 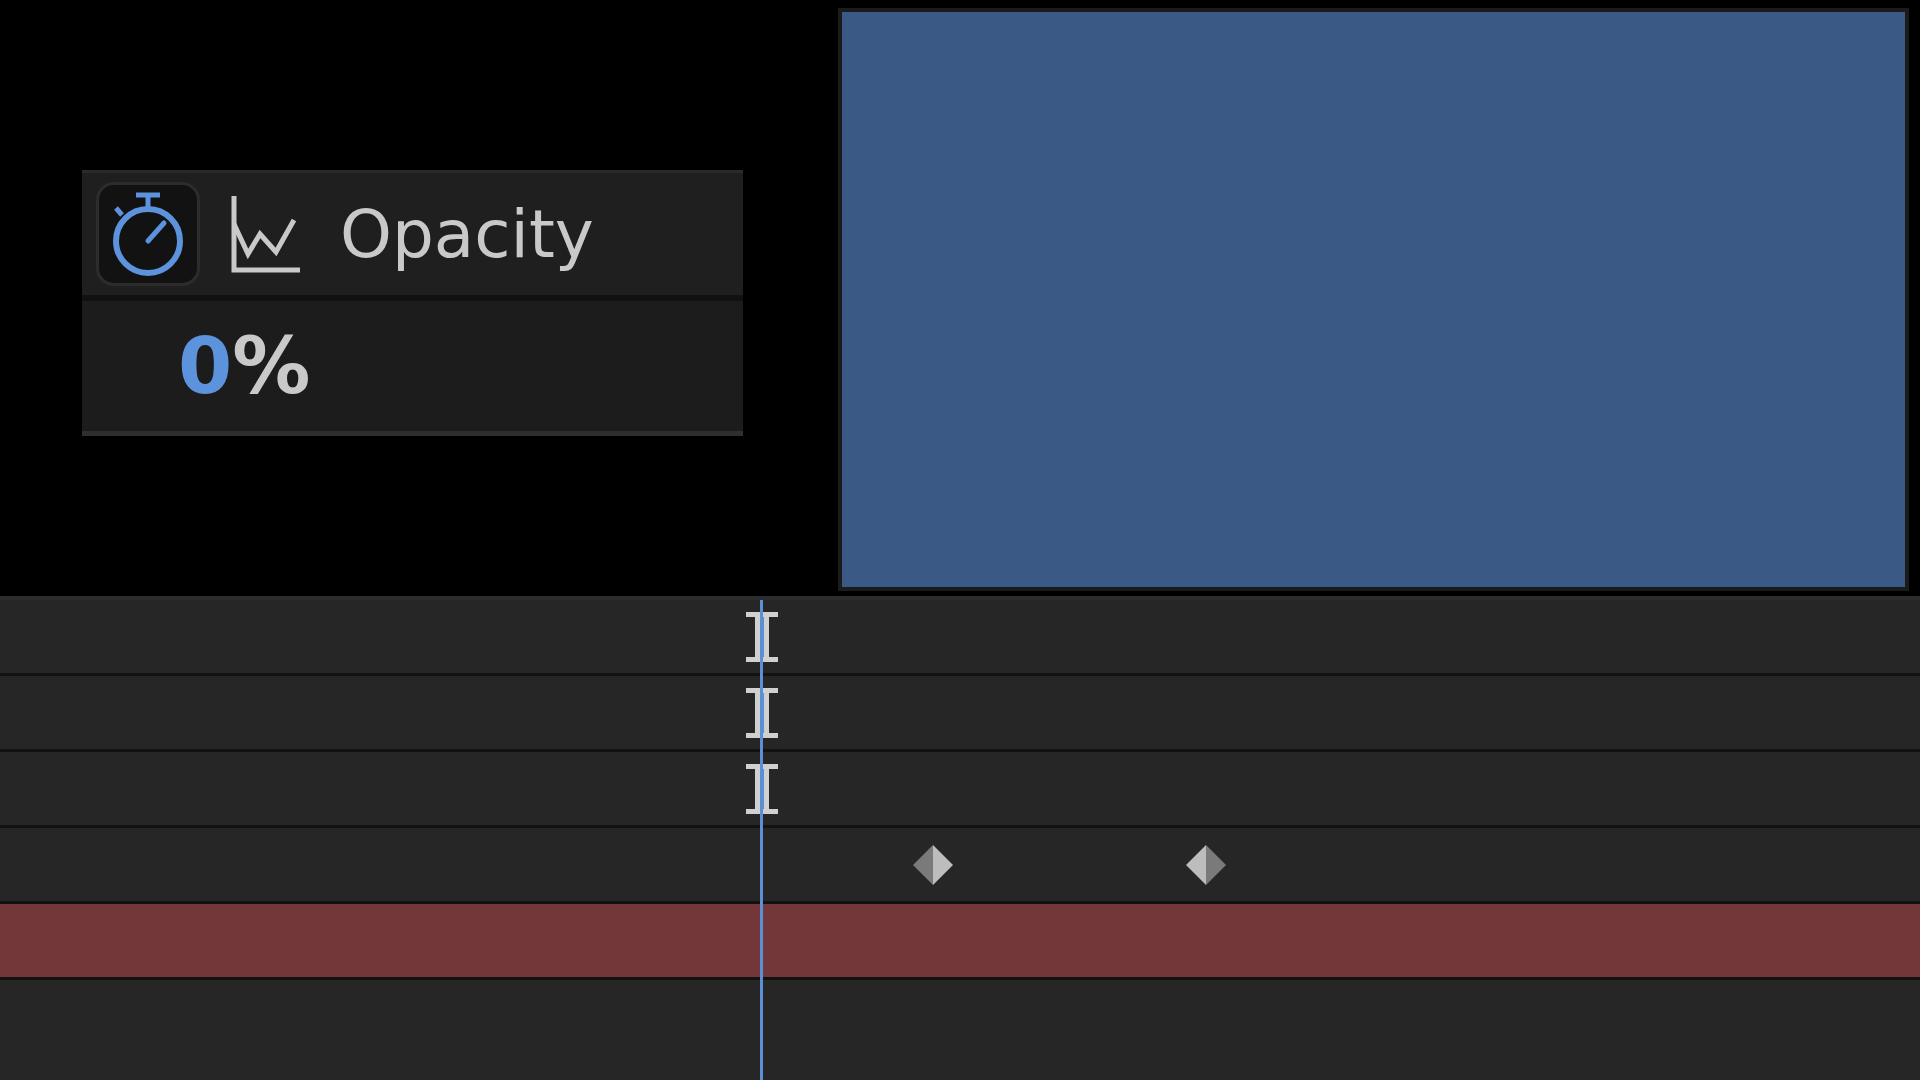 What do you see at coordinates (467, 234) in the screenshot?
I see `property-name: Opacity` at bounding box center [467, 234].